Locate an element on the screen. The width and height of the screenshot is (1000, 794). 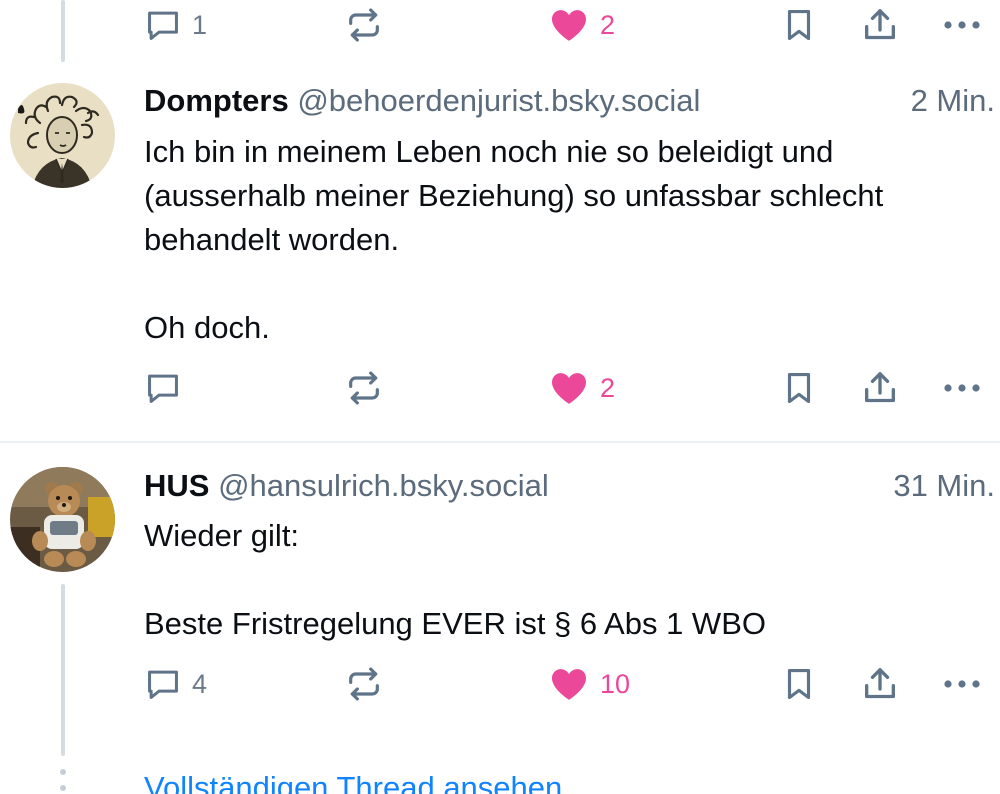
post-actions: 4 10 is located at coordinates (572, 684).